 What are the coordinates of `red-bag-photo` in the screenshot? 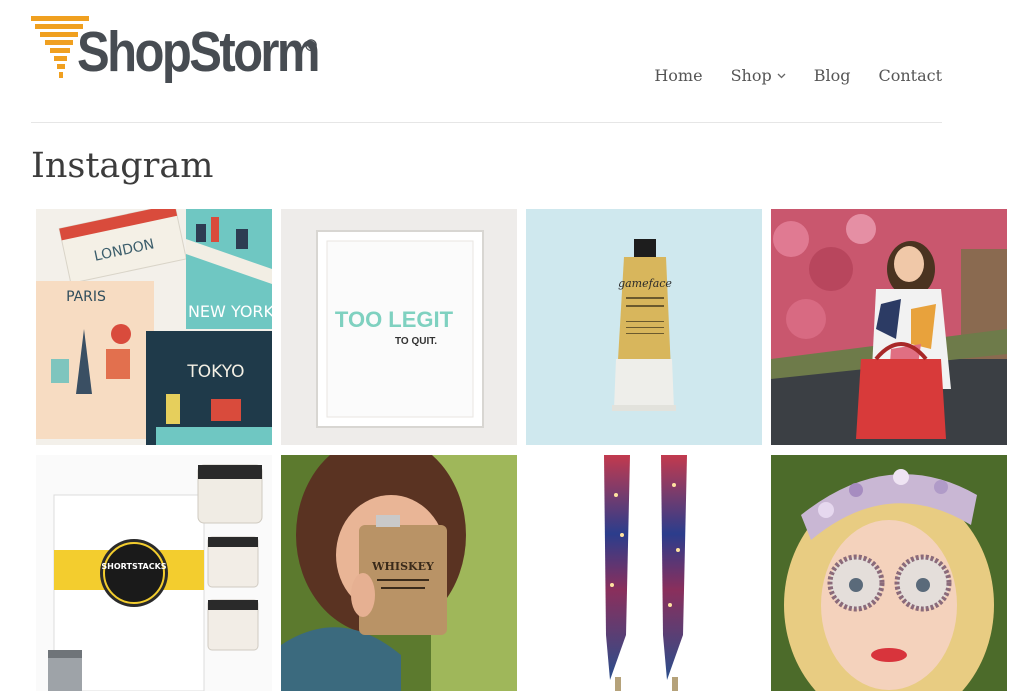 It's located at (889, 327).